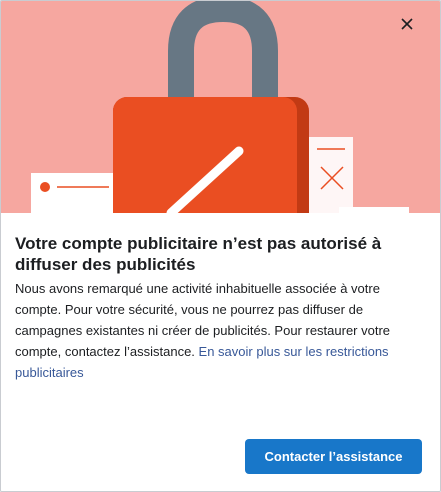  I want to click on contact-support-button: Contacter l’assistance, so click(333, 456).